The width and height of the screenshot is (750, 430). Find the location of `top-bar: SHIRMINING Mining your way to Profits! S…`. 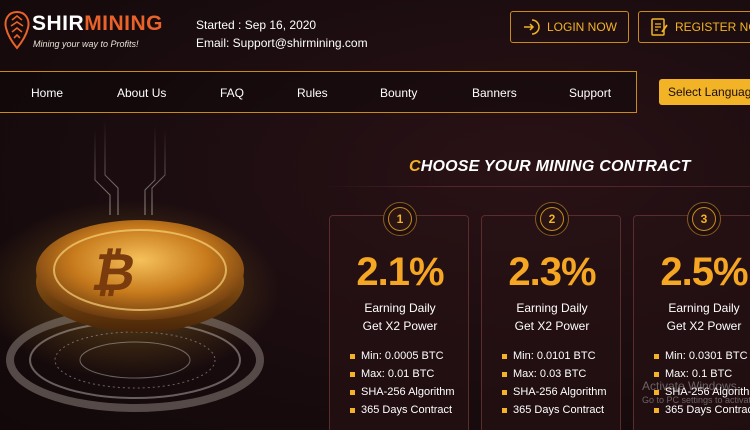

top-bar: SHIRMINING Mining your way to Profits! S… is located at coordinates (375, 31).